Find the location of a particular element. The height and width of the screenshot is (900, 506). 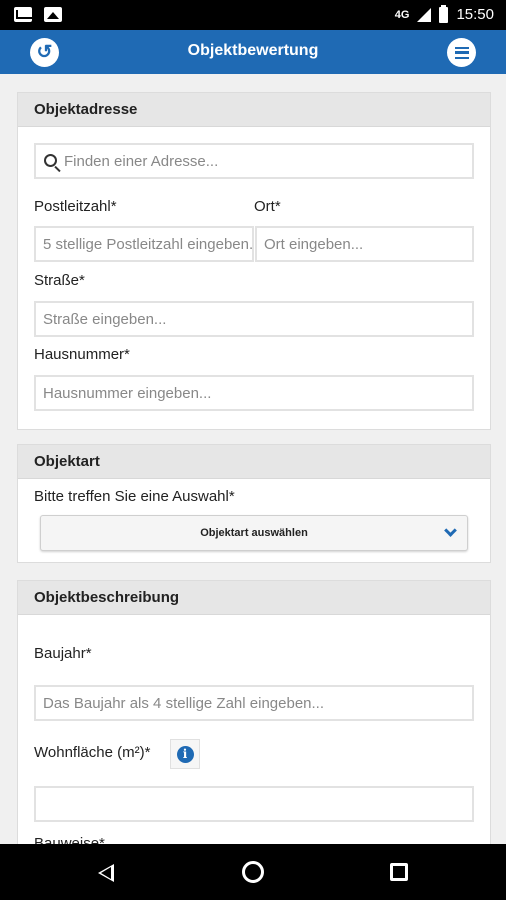

description-section-title: Objektbeschreibung is located at coordinates (254, 598).